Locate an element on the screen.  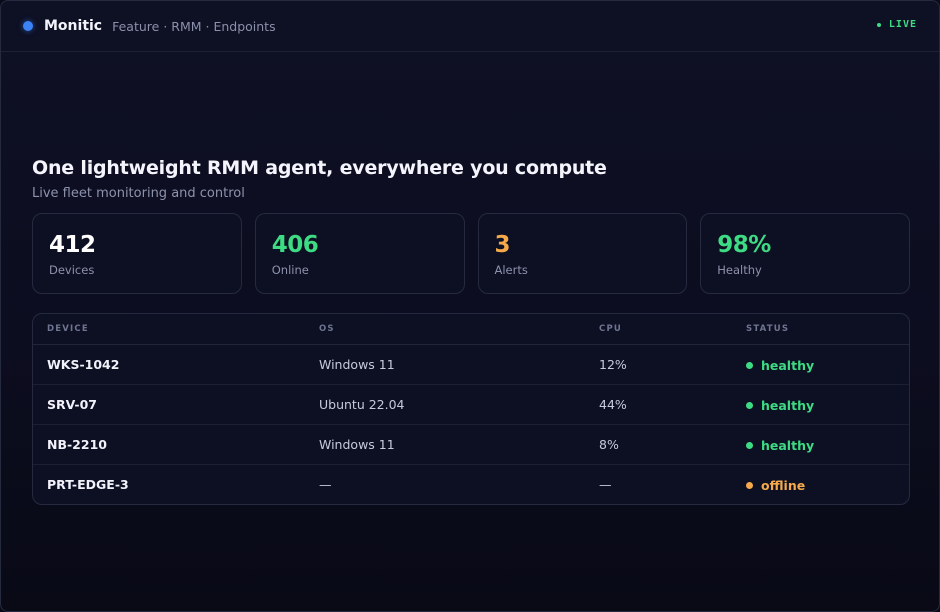
table-header-row: DEVICE OS CPU STATUS is located at coordinates (471, 329).